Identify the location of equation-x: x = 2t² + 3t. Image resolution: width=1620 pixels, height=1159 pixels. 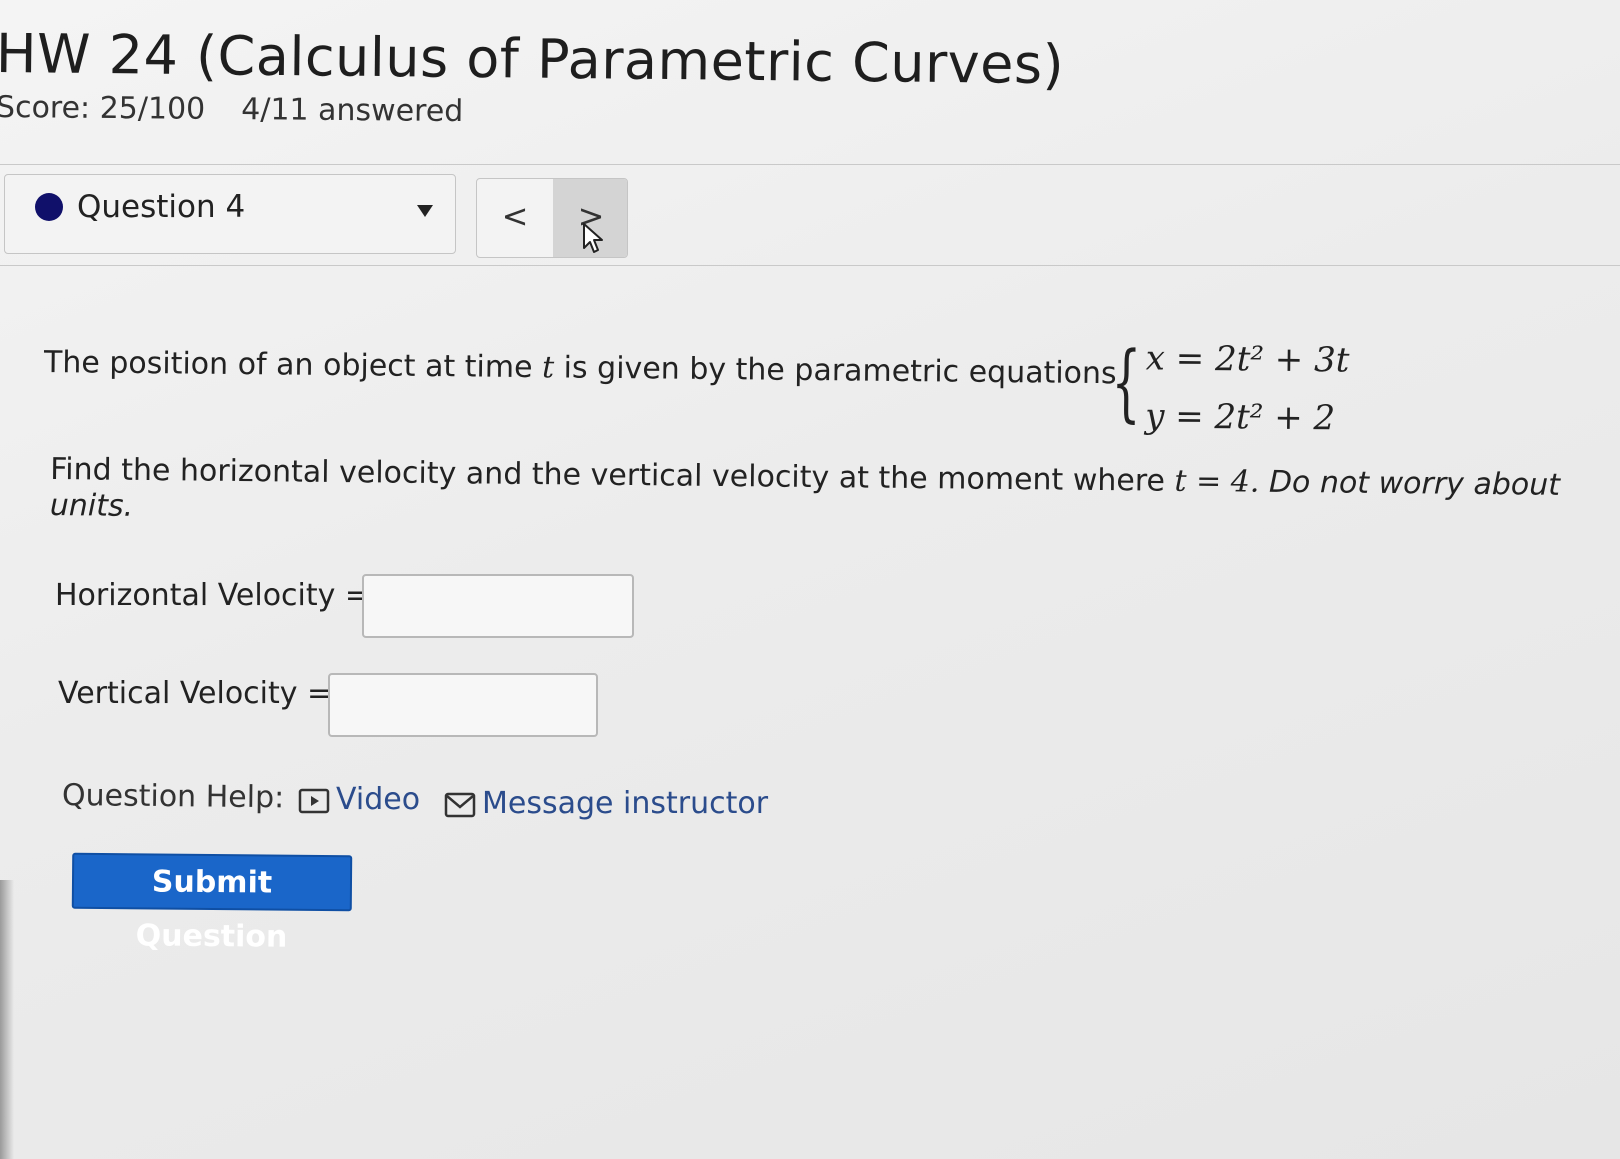
(1247, 359).